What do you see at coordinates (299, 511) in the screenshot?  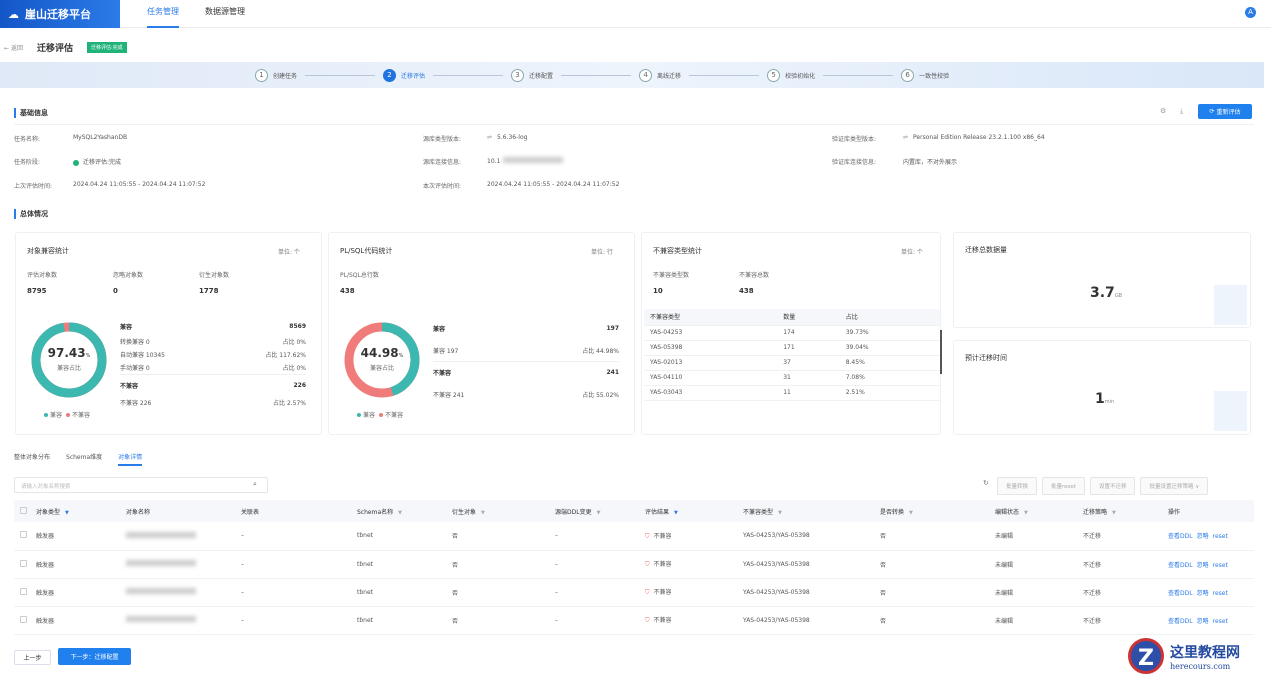 I see `column-header: 关联表` at bounding box center [299, 511].